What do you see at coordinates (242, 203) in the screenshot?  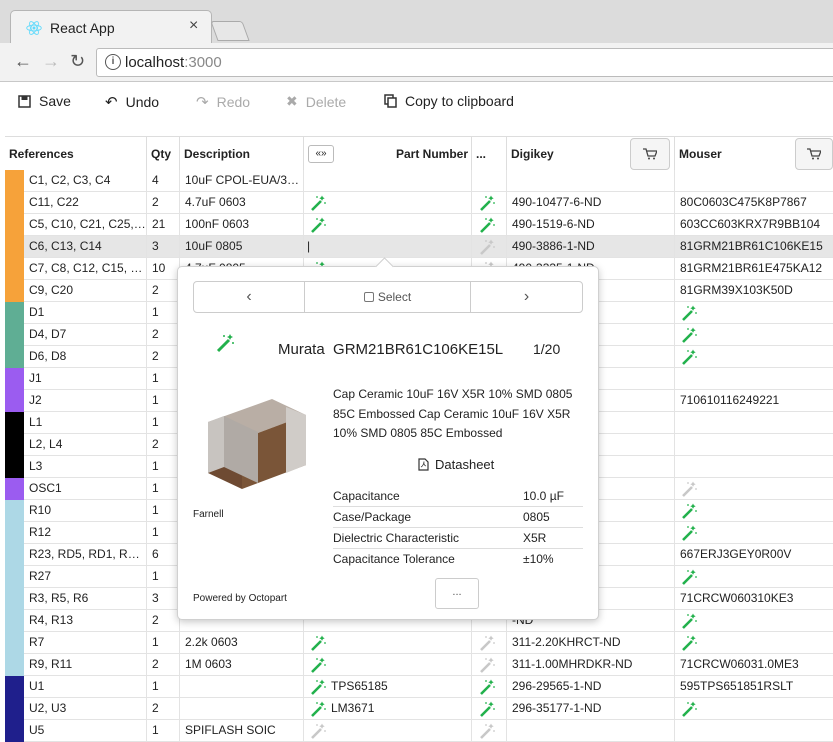 I see `cell-description: 4.7uF 0603` at bounding box center [242, 203].